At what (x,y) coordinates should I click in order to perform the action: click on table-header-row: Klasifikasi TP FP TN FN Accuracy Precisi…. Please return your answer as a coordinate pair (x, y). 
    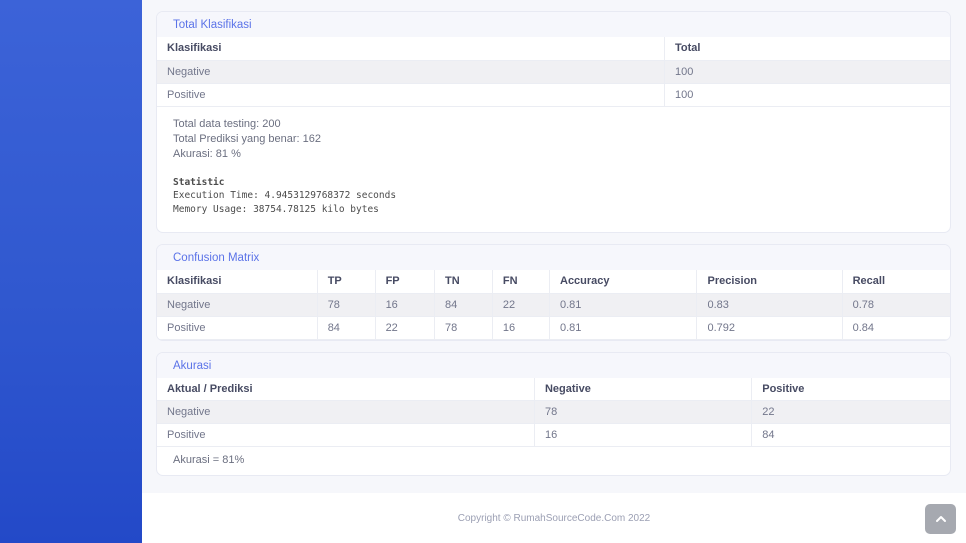
    Looking at the image, I should click on (553, 282).